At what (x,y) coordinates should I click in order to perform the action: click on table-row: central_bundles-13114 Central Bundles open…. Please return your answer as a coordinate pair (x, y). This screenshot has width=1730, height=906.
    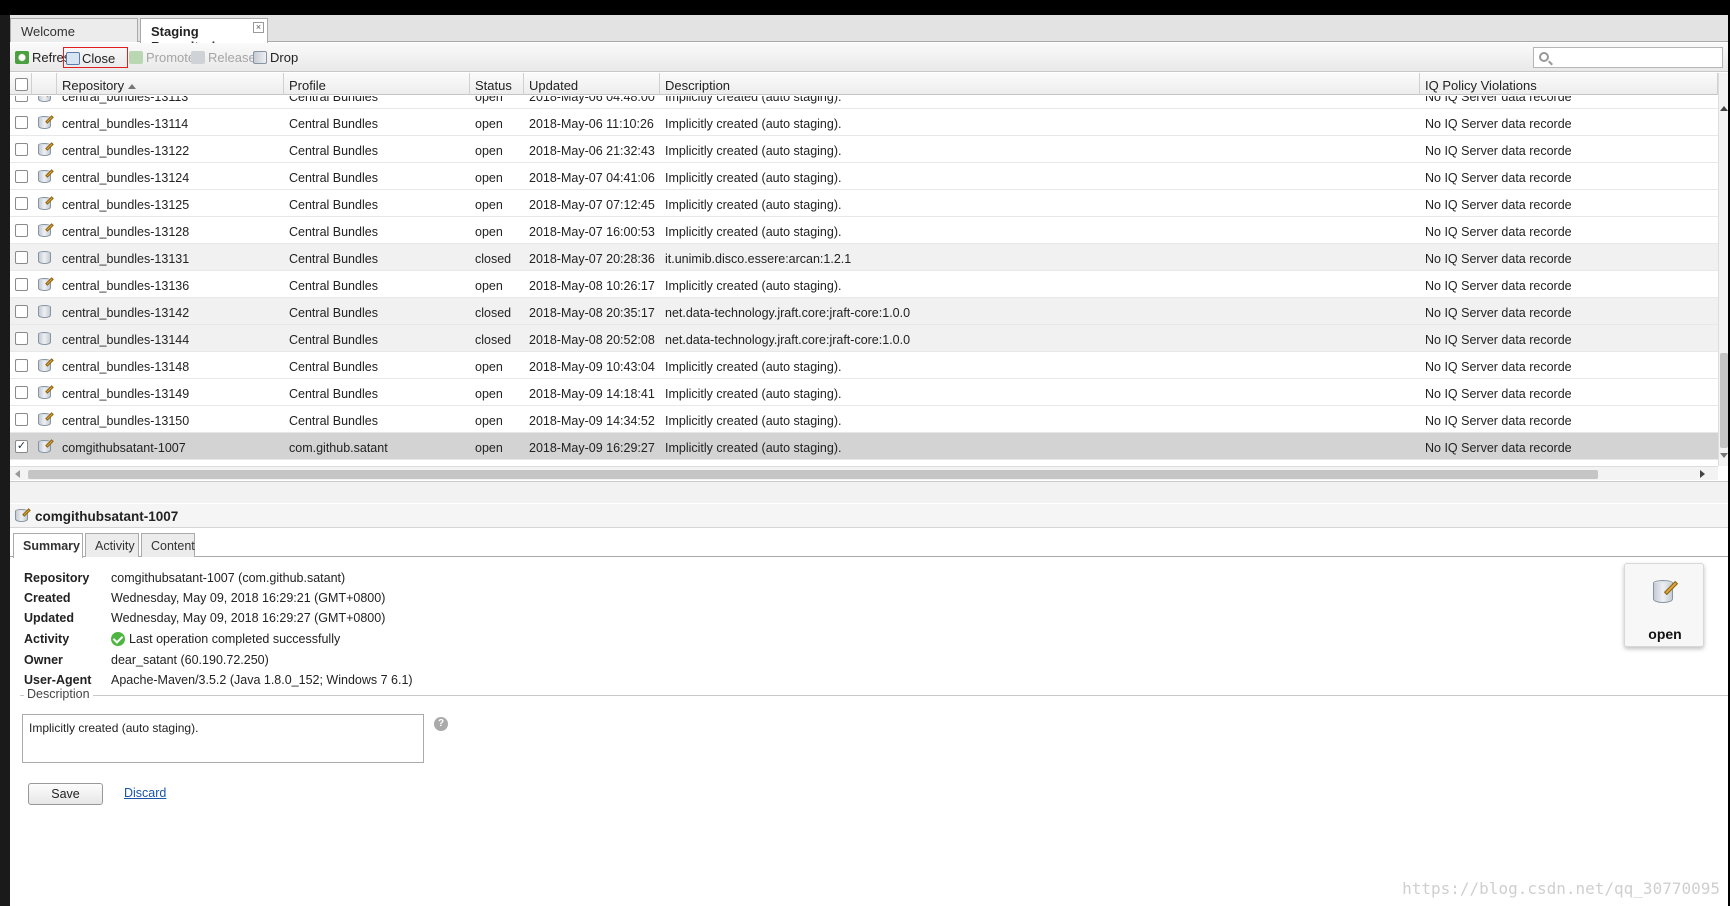
    Looking at the image, I should click on (864, 122).